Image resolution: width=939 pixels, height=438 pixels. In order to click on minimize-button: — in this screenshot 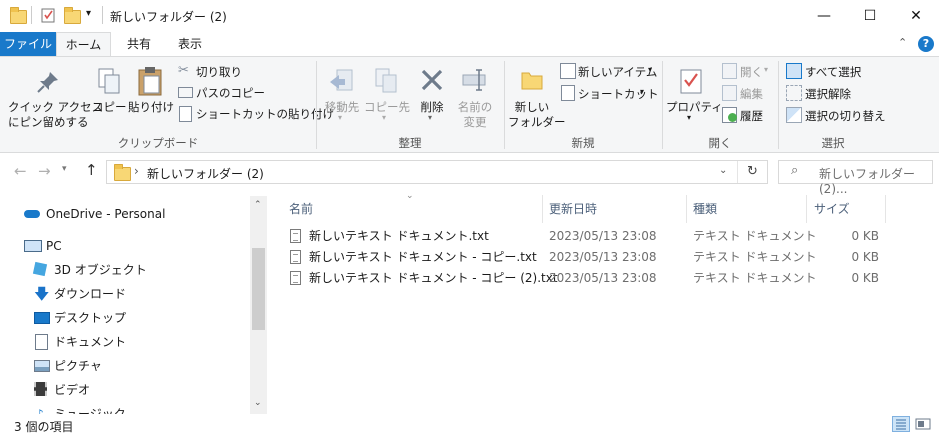, I will do `click(824, 16)`.